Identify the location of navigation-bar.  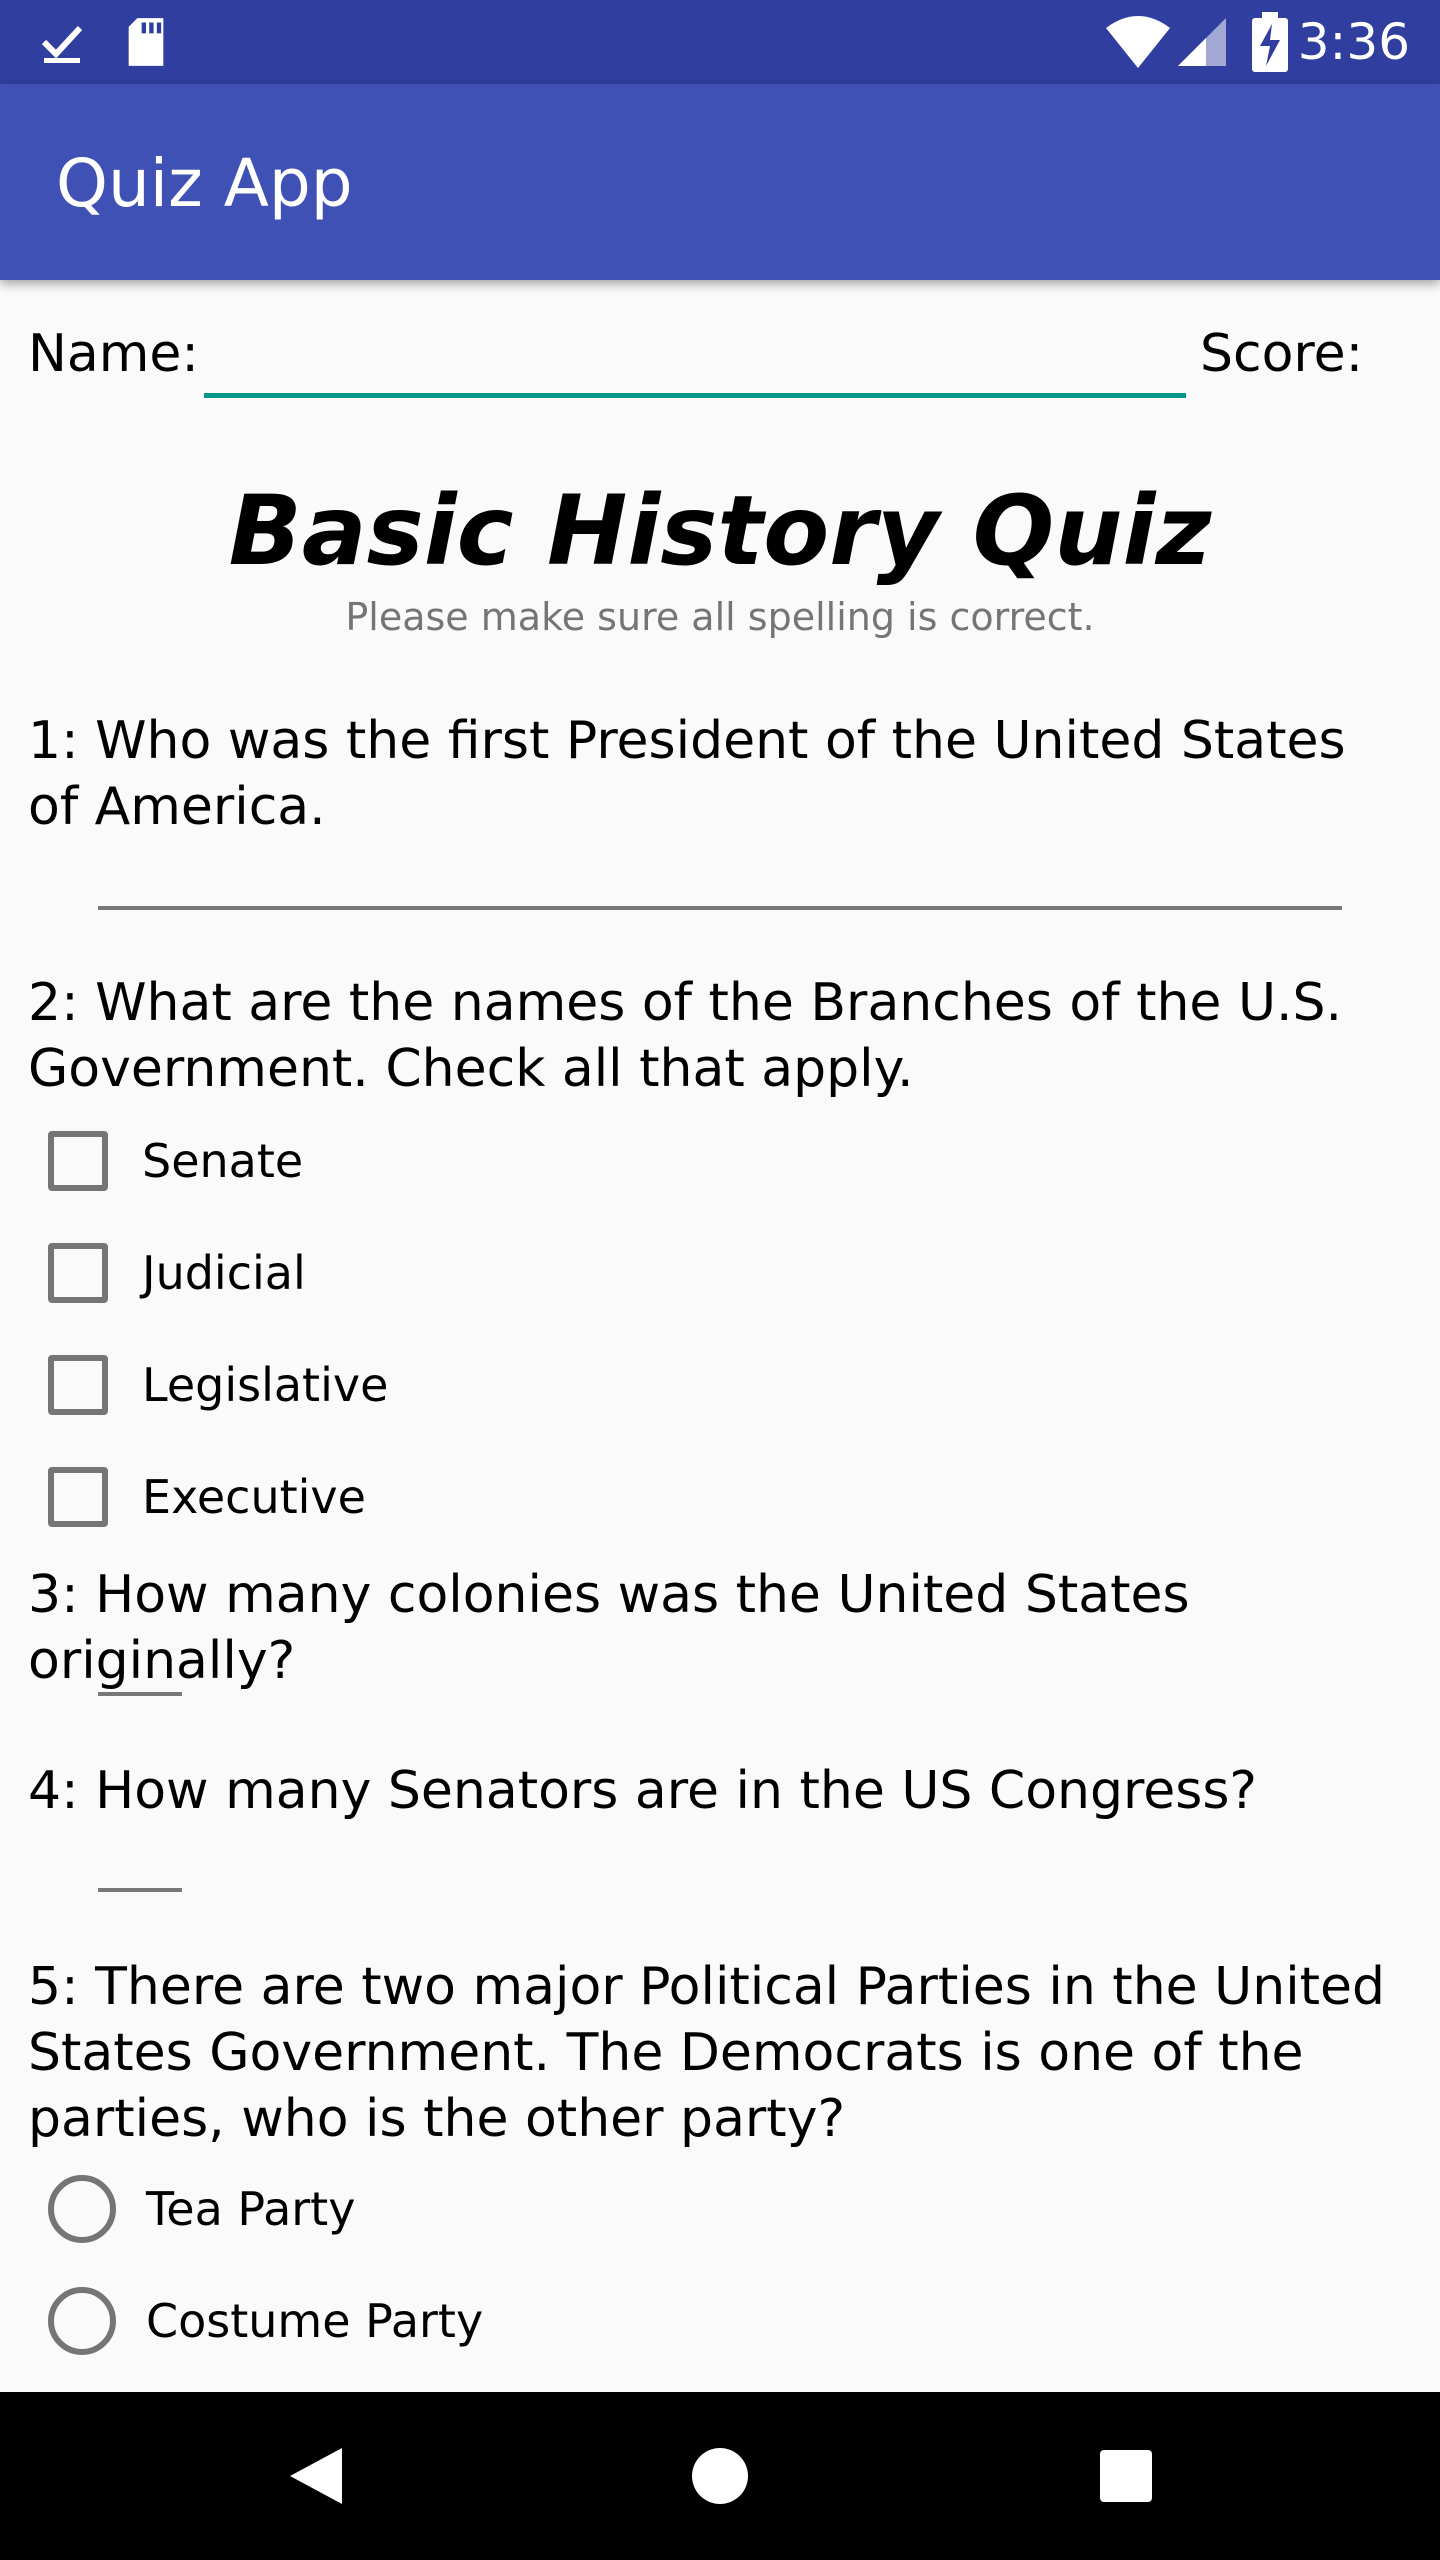
(720, 2476).